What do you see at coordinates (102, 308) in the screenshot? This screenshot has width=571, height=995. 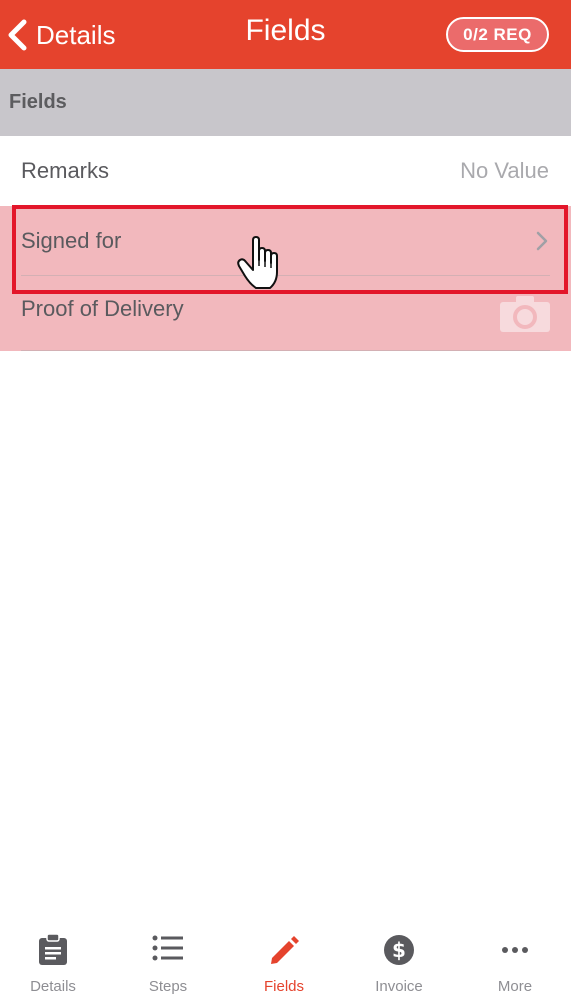 I see `field-label: Proof of Delivery` at bounding box center [102, 308].